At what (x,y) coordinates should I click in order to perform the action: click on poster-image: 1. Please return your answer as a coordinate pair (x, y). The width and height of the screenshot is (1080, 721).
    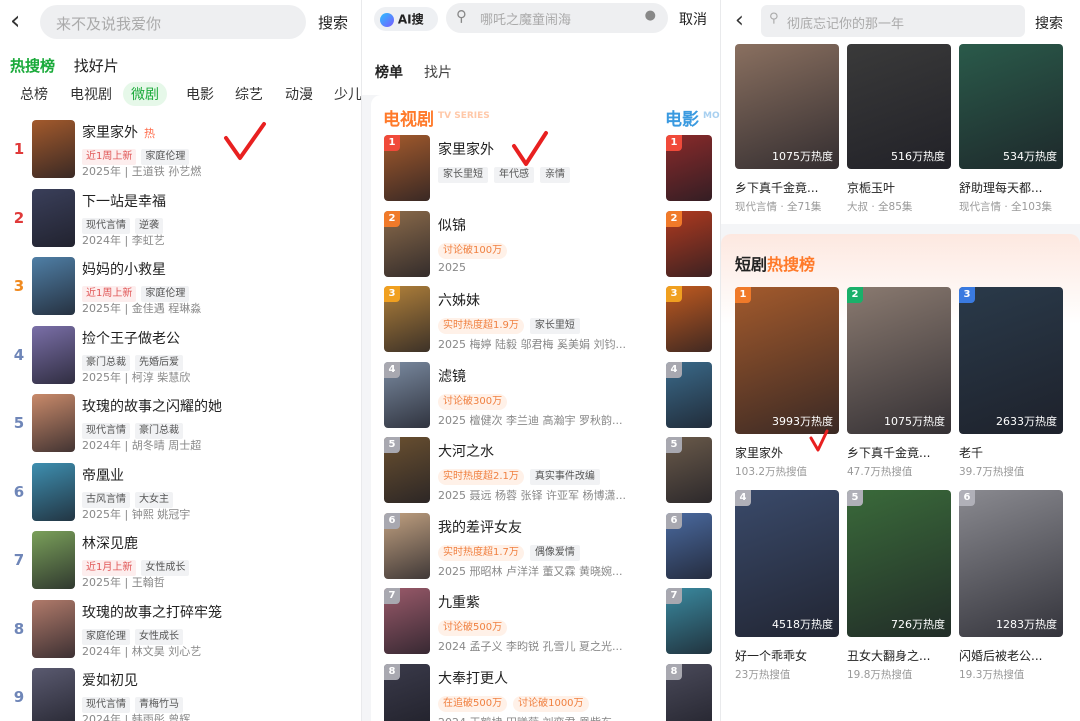
    Looking at the image, I should click on (407, 168).